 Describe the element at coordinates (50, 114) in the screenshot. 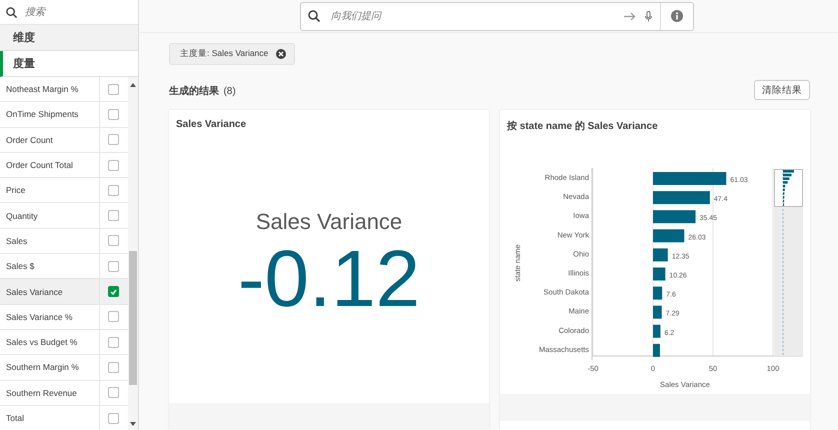

I see `field-item: OnTime Shipments` at that location.